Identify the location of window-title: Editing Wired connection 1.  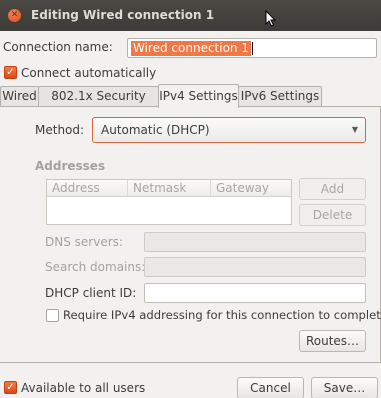
(123, 15).